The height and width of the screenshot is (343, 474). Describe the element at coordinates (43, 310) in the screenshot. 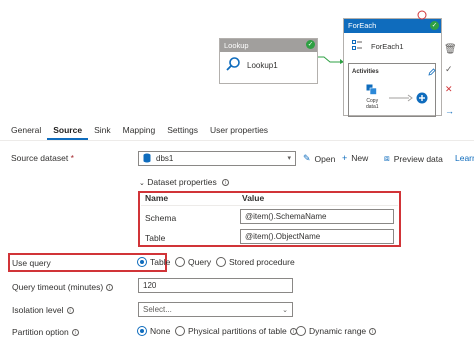

I see `isolation-level-label: Isolation level i` at that location.